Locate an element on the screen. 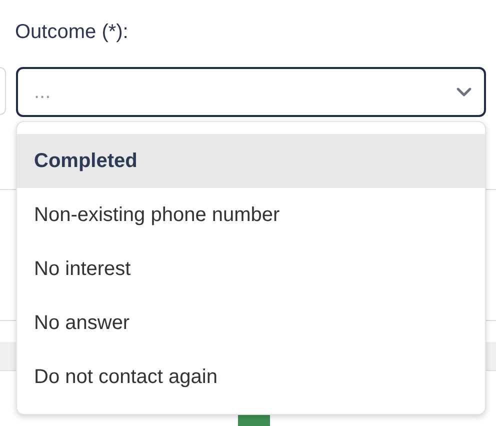  caret-icon is located at coordinates (464, 92).